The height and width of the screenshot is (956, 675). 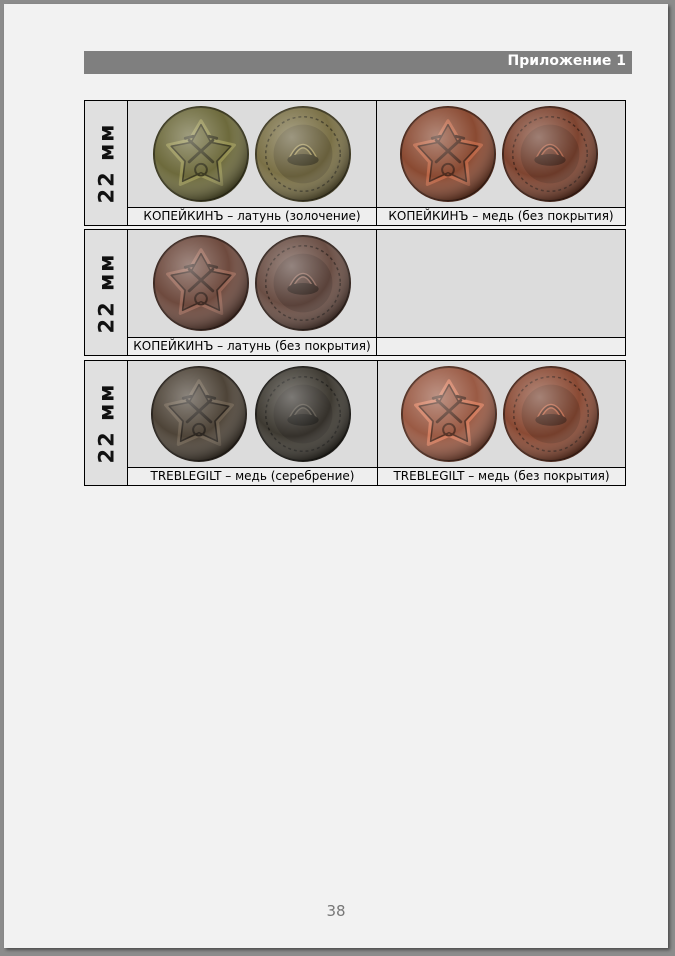 I want to click on button-caption: КОПЕЙКИНЪ – латунь (золочение), so click(x=252, y=216).